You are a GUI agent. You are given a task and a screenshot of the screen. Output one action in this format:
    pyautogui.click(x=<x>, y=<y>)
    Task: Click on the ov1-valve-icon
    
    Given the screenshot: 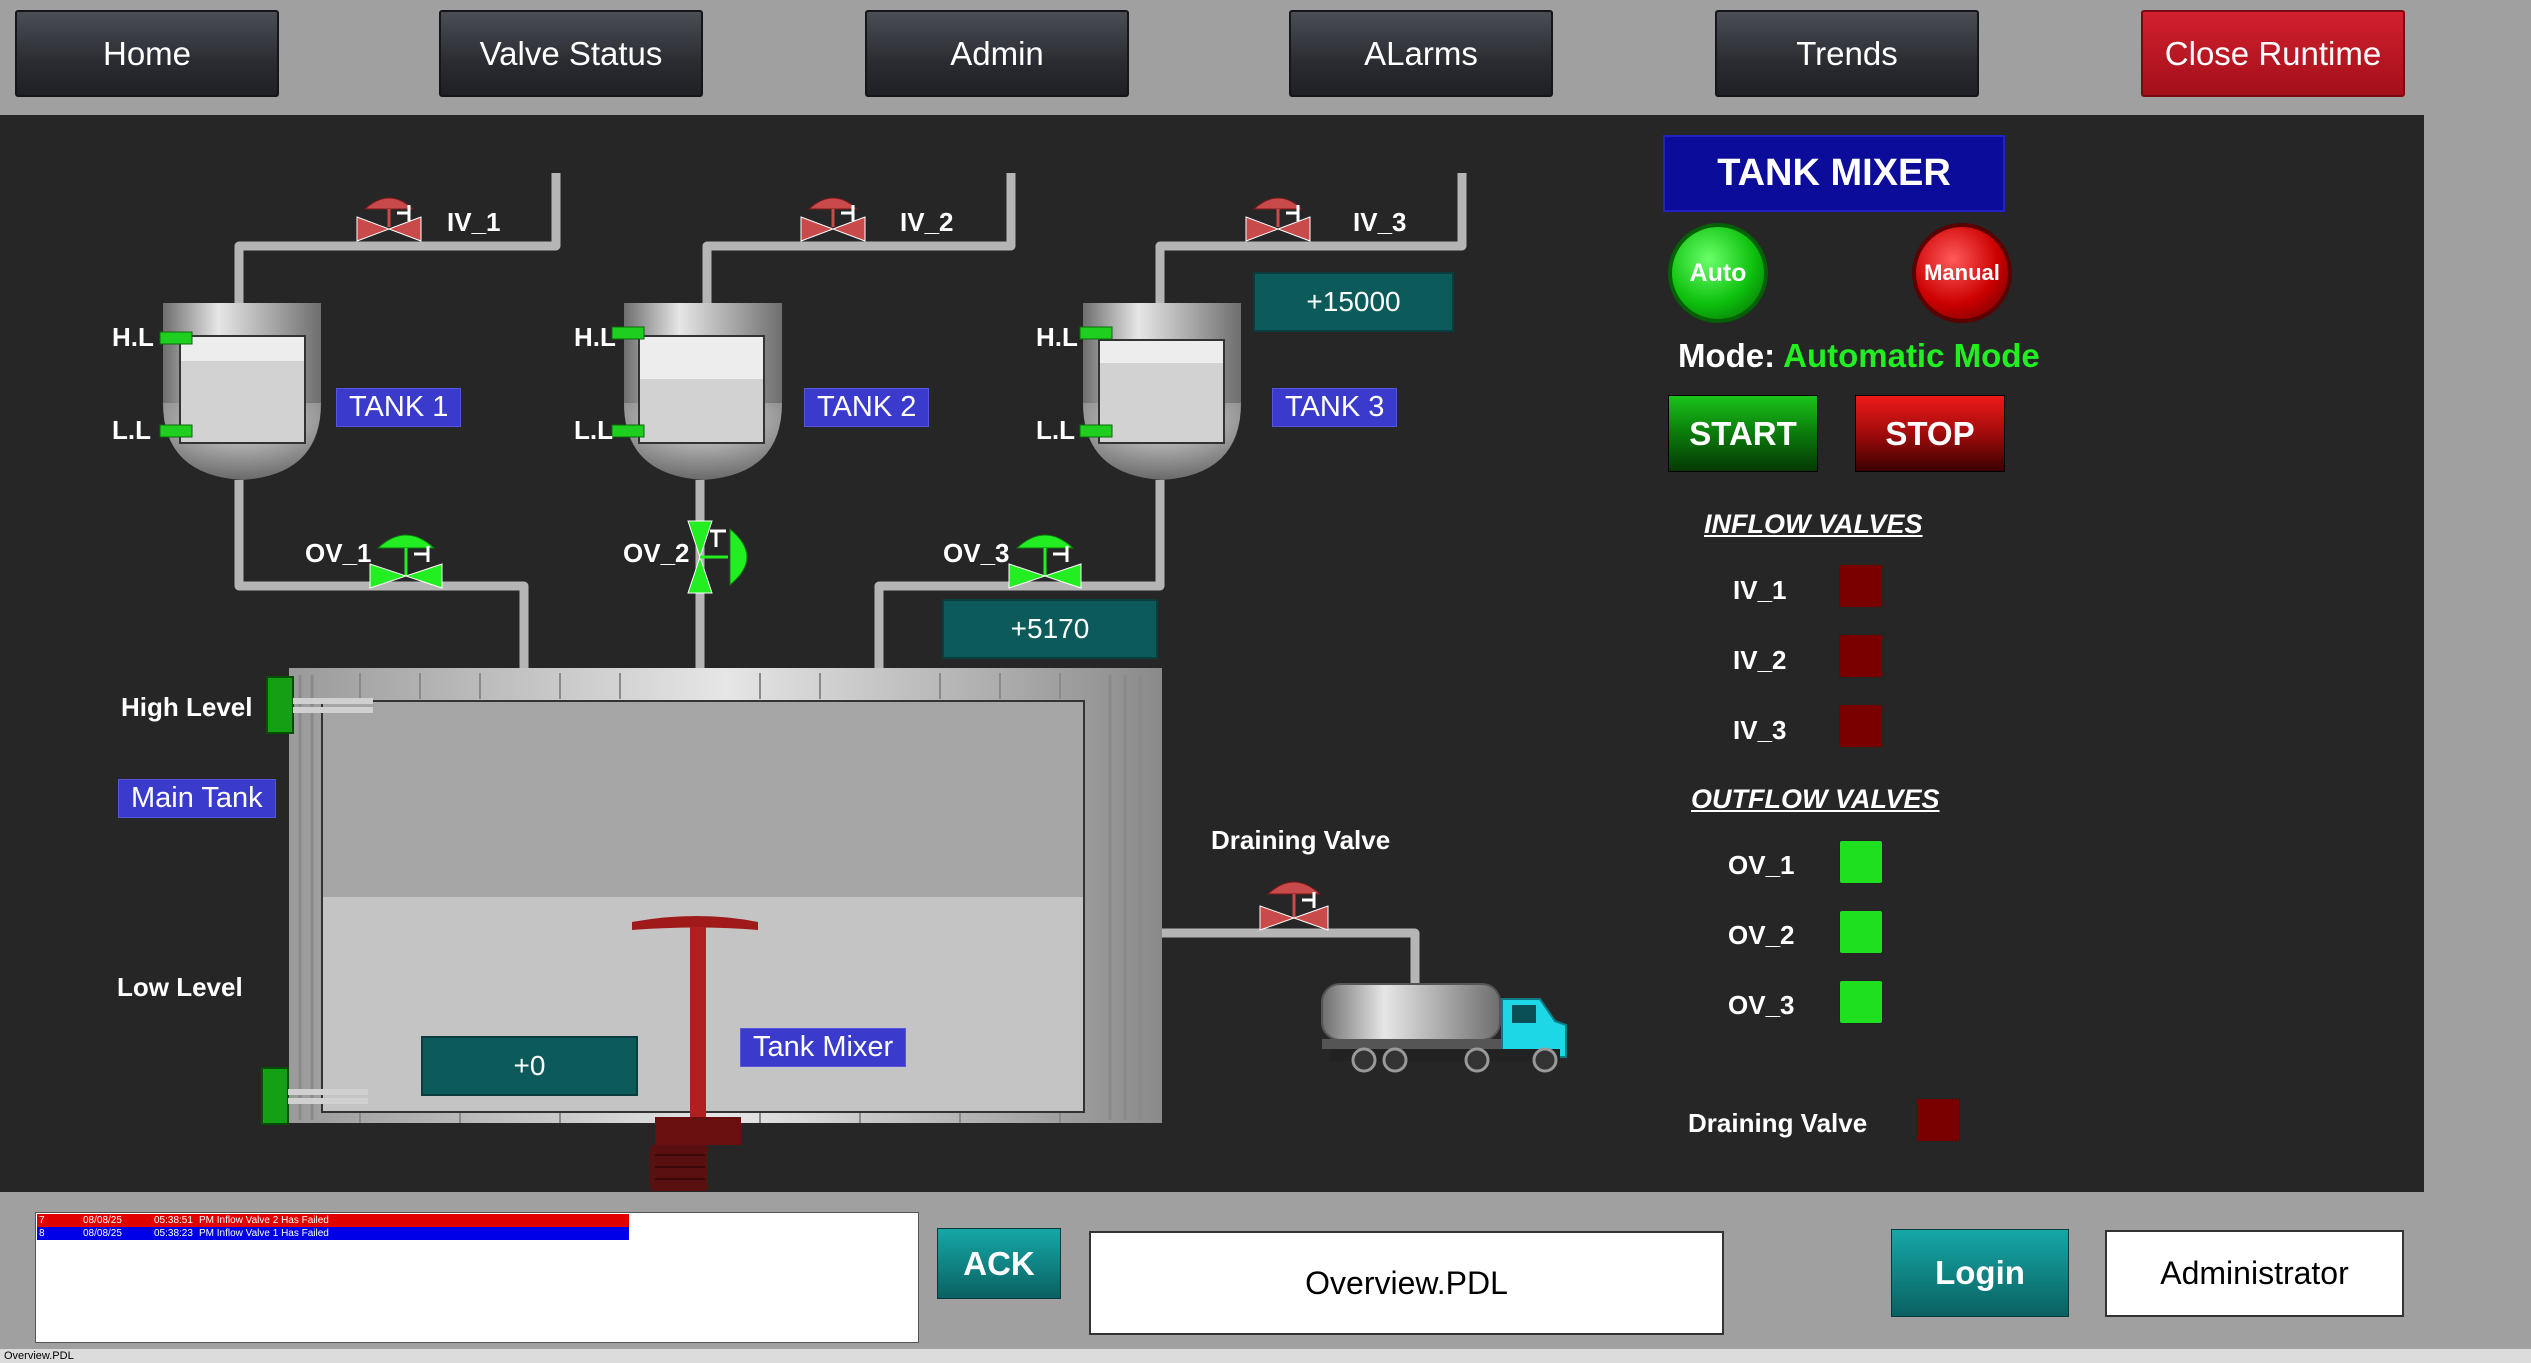 What is the action you would take?
    pyautogui.click(x=408, y=560)
    